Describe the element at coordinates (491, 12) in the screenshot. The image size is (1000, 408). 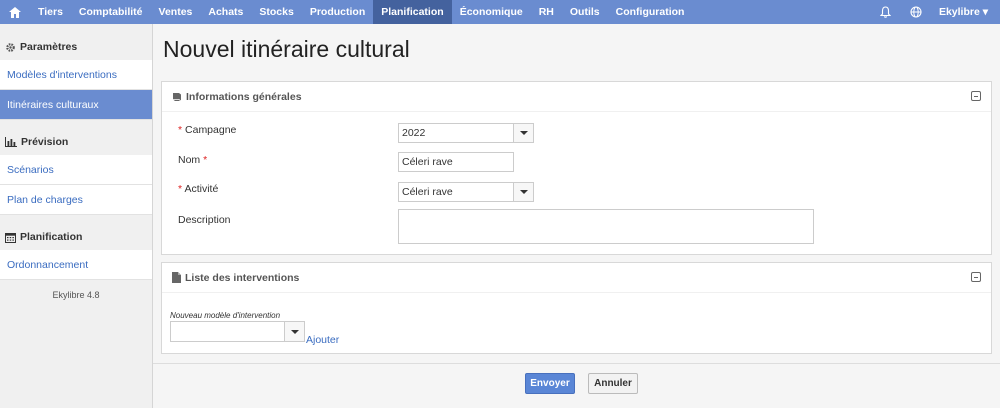
I see `nav-economique: Économique` at that location.